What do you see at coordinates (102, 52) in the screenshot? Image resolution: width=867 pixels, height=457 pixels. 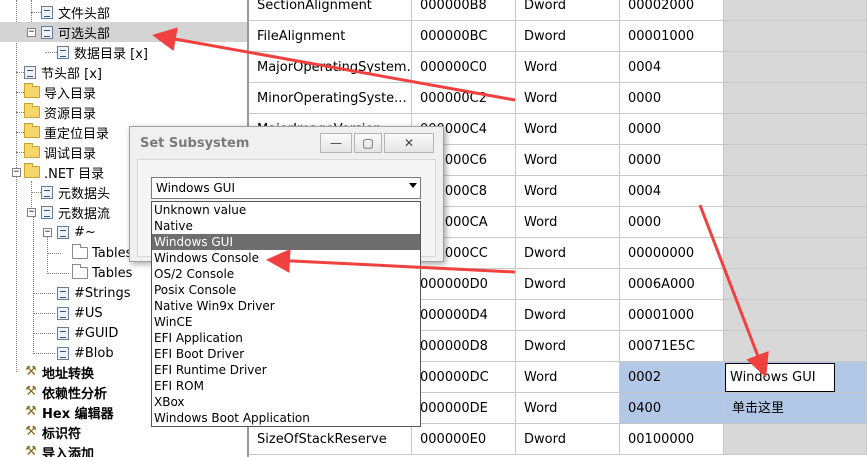 I see `tree-item-data-directories: 数据目录 [x]` at bounding box center [102, 52].